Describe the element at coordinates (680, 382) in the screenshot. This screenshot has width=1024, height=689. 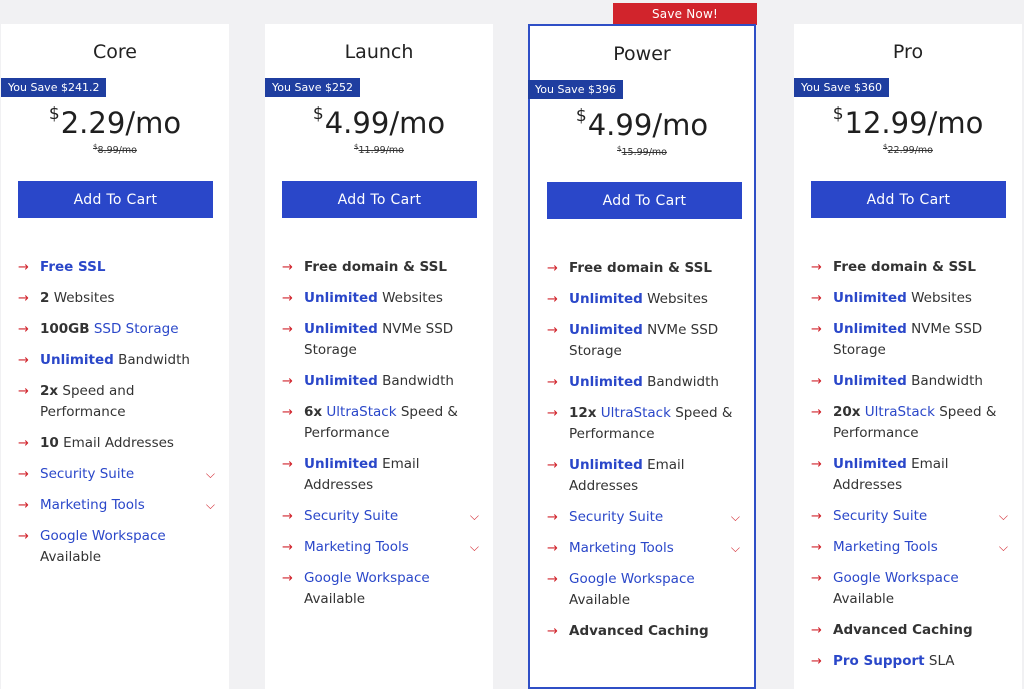
I see `feature-text: Bandwidth` at that location.